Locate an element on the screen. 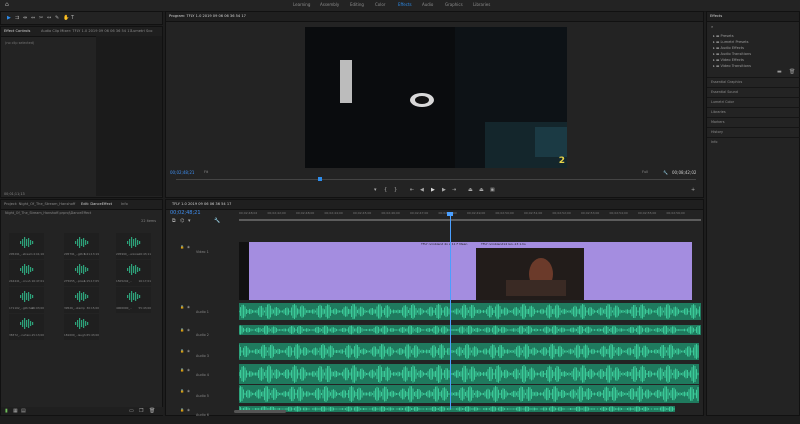 The width and height of the screenshot is (800, 424). program-playhead is located at coordinates (320, 179).